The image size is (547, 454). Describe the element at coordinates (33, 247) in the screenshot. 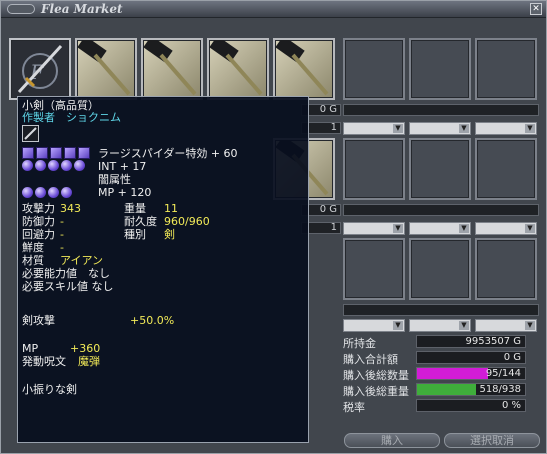

I see `stat-label: 鮮度` at that location.